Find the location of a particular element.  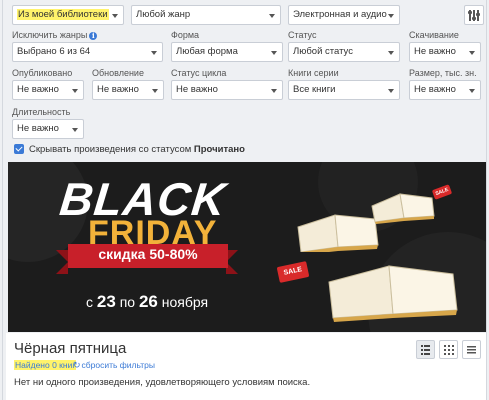

duration-select: Не важно is located at coordinates (48, 129).